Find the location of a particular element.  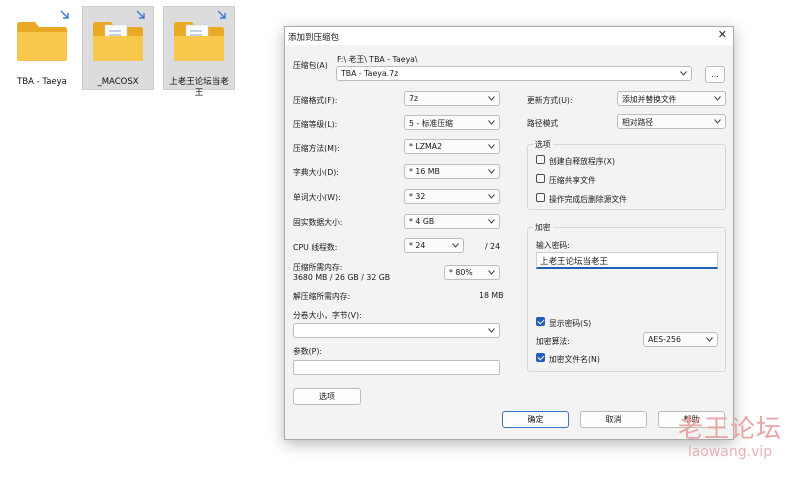

level-select: 5 - 标准压缩 is located at coordinates (452, 122).